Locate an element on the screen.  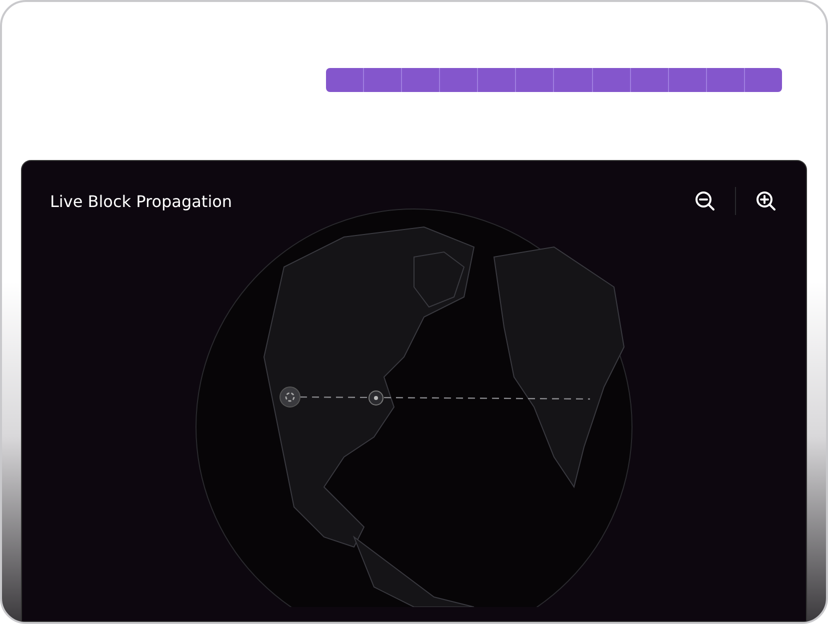
panel-title: Live Block Propagation is located at coordinates (141, 201).